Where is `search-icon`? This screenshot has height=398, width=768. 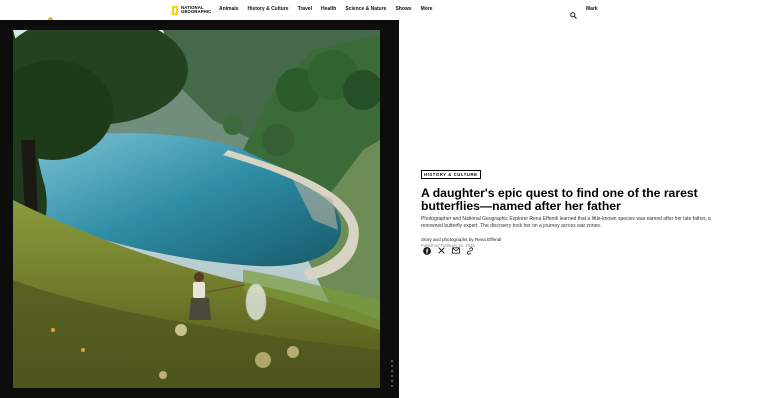 search-icon is located at coordinates (573, 12).